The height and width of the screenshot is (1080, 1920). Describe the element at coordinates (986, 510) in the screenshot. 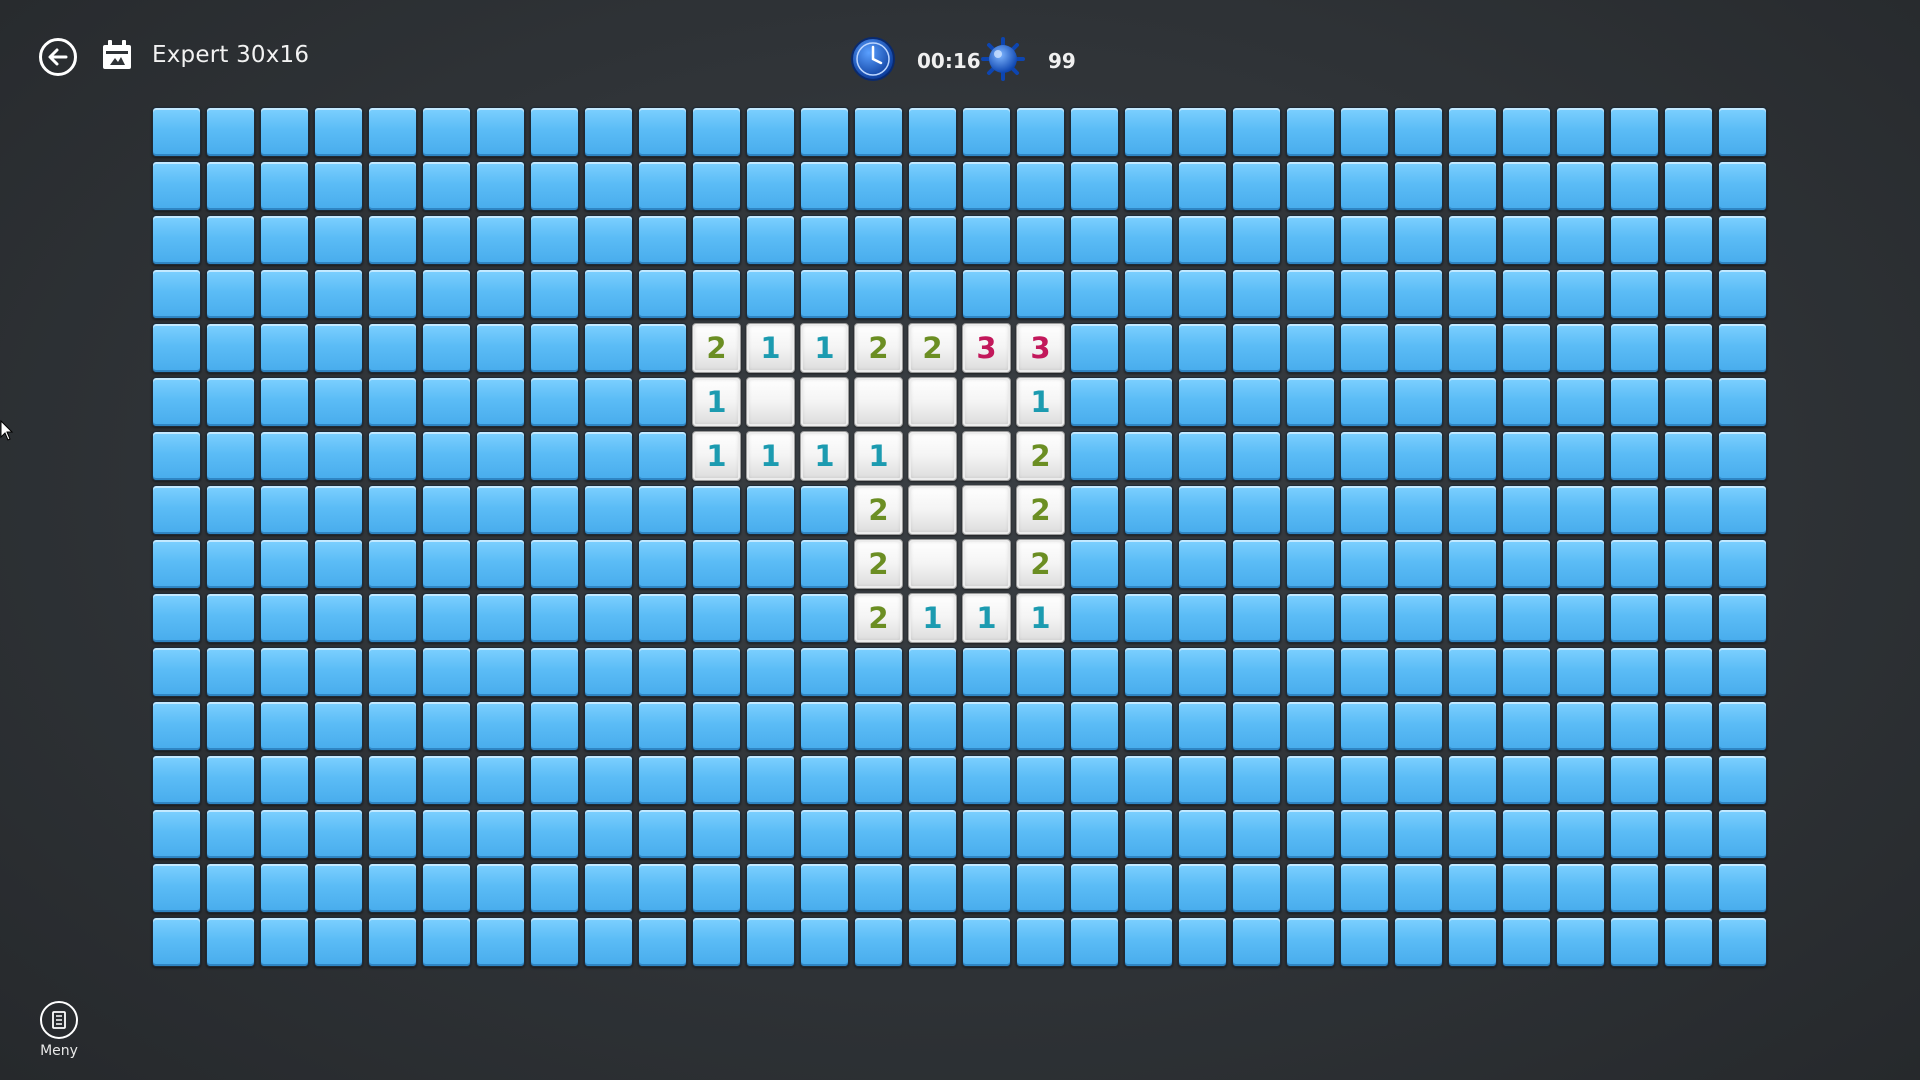

I see `revealed-cell` at that location.